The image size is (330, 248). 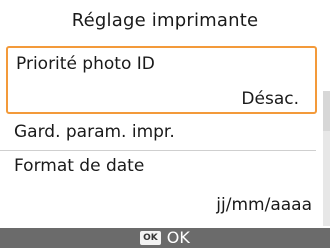 What do you see at coordinates (165, 20) in the screenshot?
I see `screen-title: Réglage imprimante` at bounding box center [165, 20].